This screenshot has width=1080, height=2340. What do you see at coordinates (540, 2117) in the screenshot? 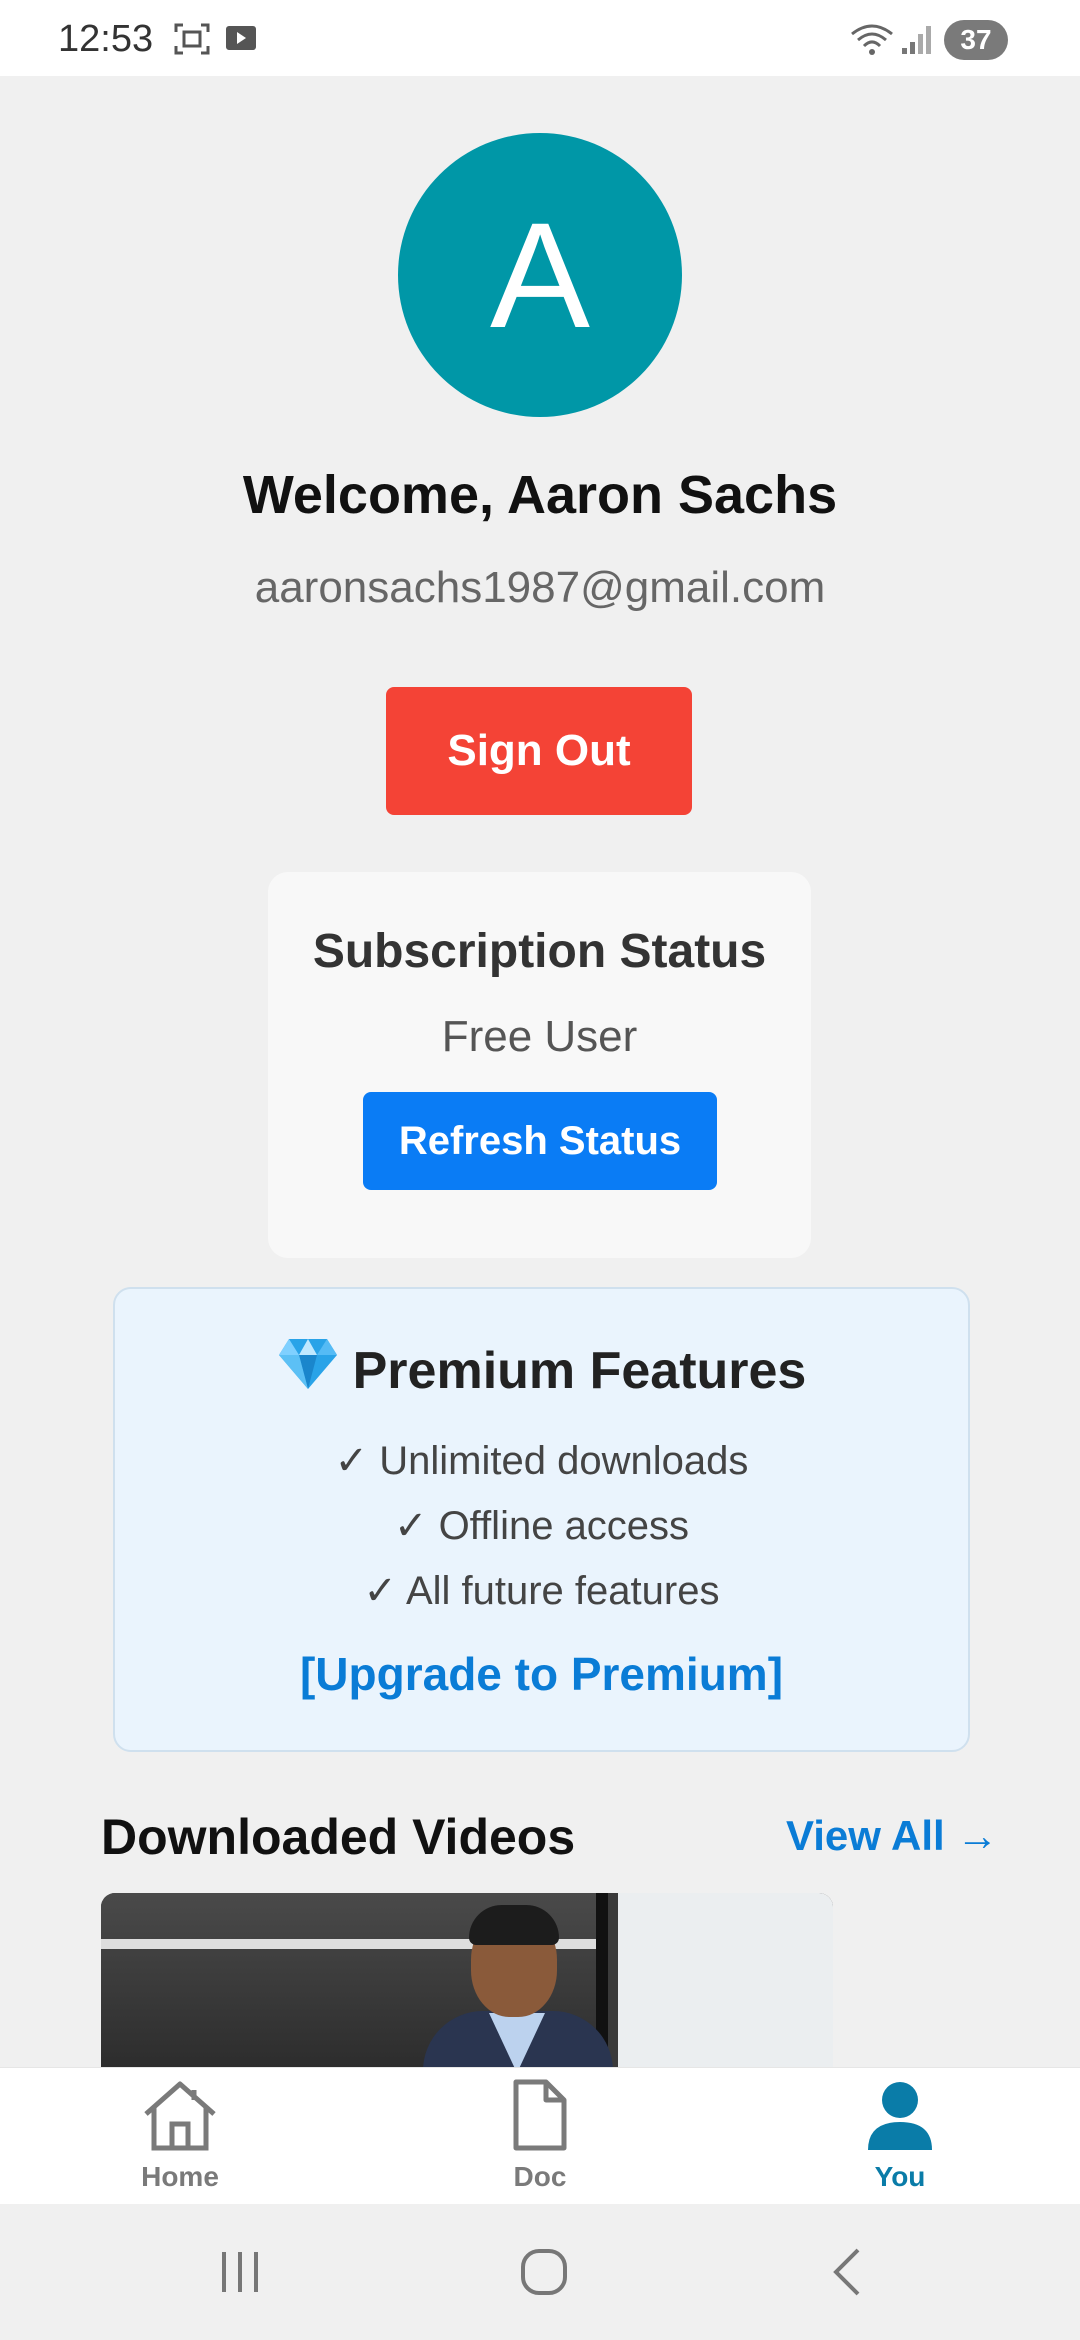
I see `document-icon` at bounding box center [540, 2117].